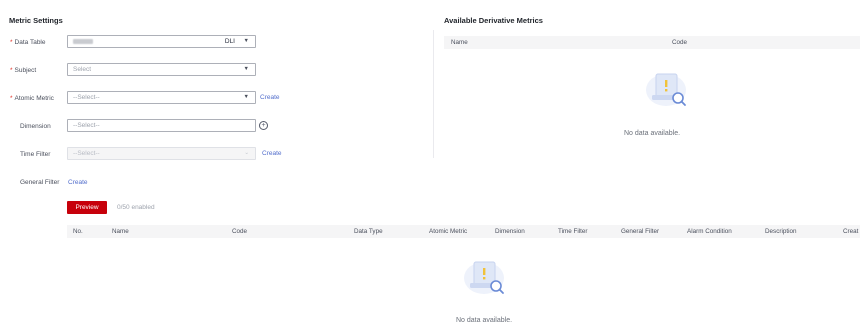  What do you see at coordinates (82, 69) in the screenshot?
I see `subject-placeholder: Select` at bounding box center [82, 69].